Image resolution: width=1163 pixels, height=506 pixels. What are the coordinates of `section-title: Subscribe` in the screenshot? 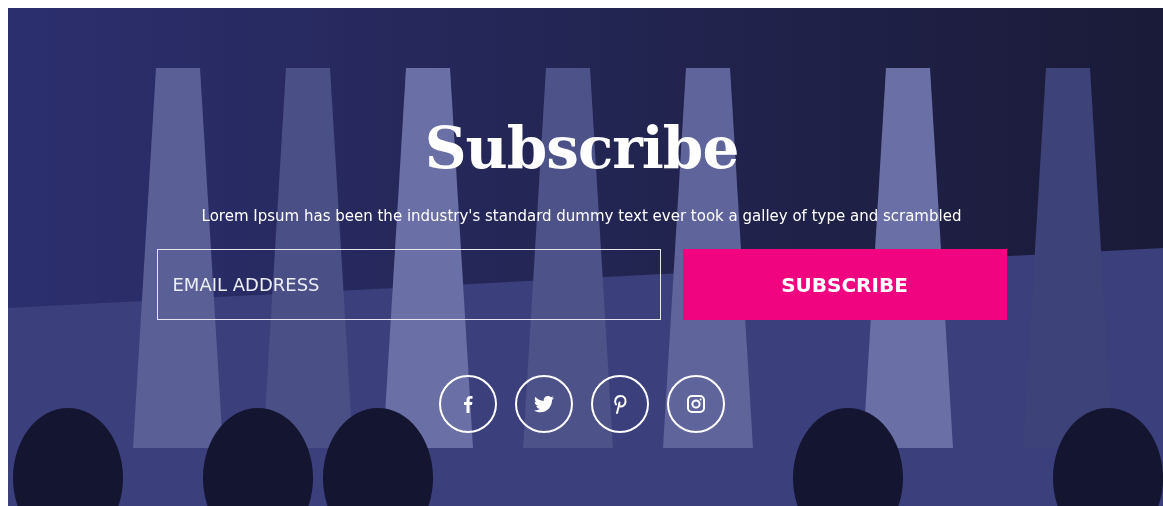 It's located at (581, 148).